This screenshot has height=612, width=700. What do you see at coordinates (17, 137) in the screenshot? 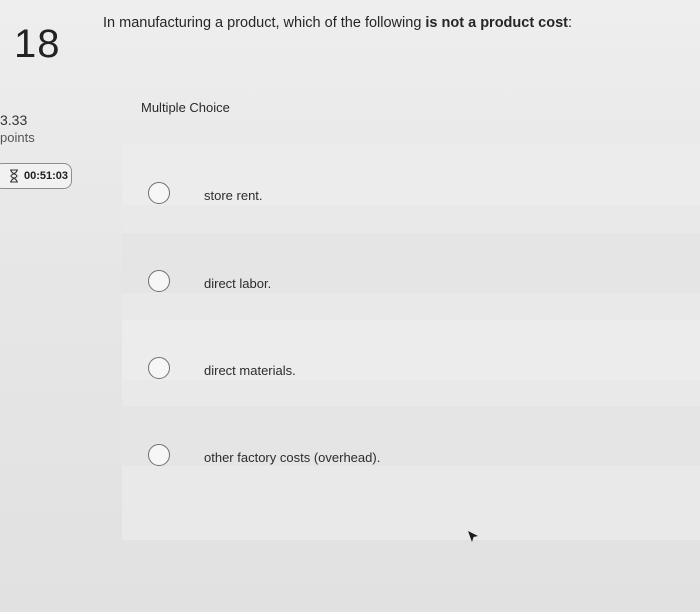
I see `points-label: points` at bounding box center [17, 137].